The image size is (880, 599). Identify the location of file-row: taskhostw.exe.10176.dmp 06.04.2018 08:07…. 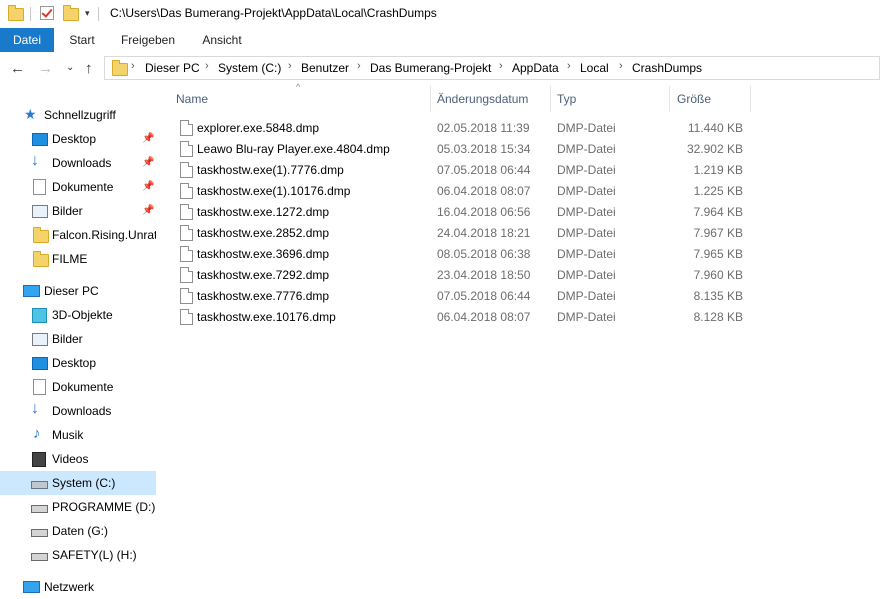
(462, 317).